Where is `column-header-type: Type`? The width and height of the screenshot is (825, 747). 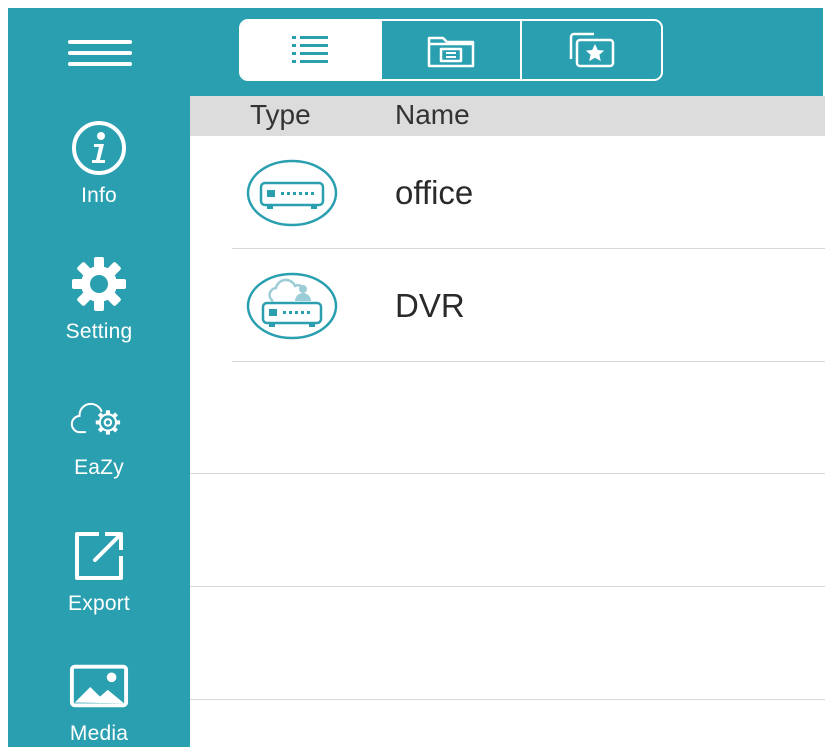 column-header-type: Type is located at coordinates (280, 115).